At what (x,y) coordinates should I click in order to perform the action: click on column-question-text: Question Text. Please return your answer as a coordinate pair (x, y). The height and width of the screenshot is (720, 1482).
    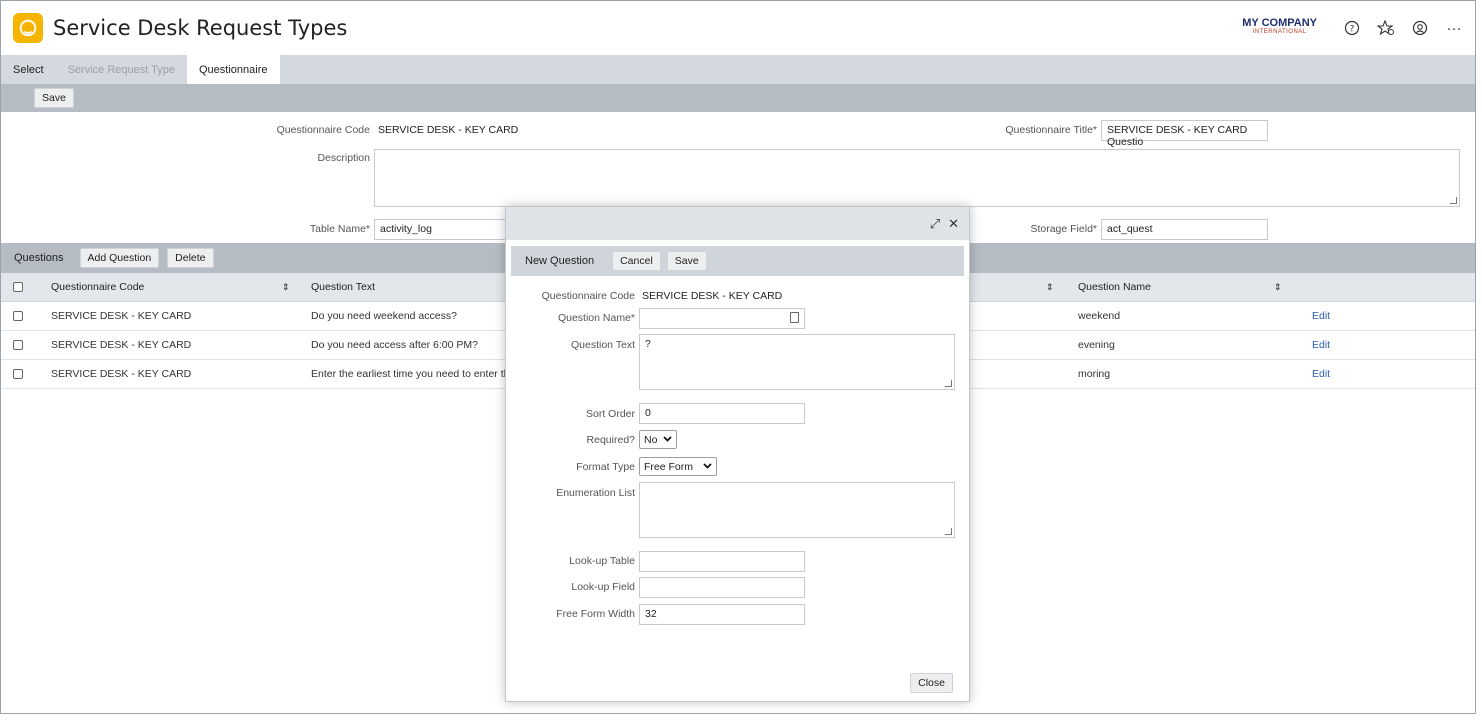
    Looking at the image, I should click on (343, 287).